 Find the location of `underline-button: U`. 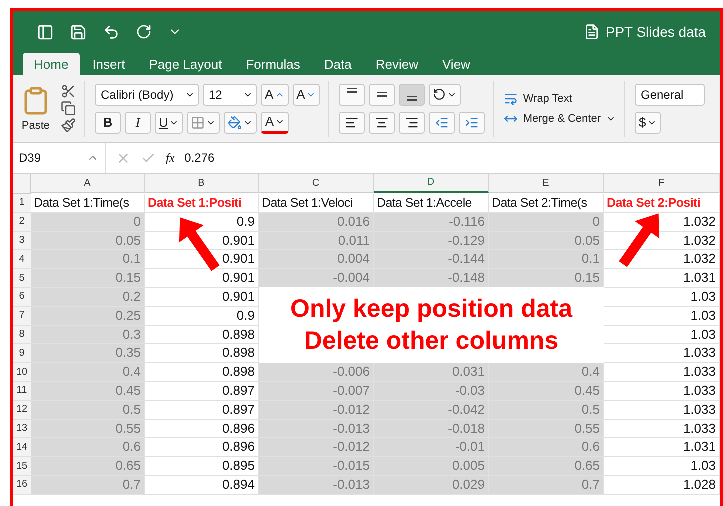

underline-button: U is located at coordinates (169, 123).